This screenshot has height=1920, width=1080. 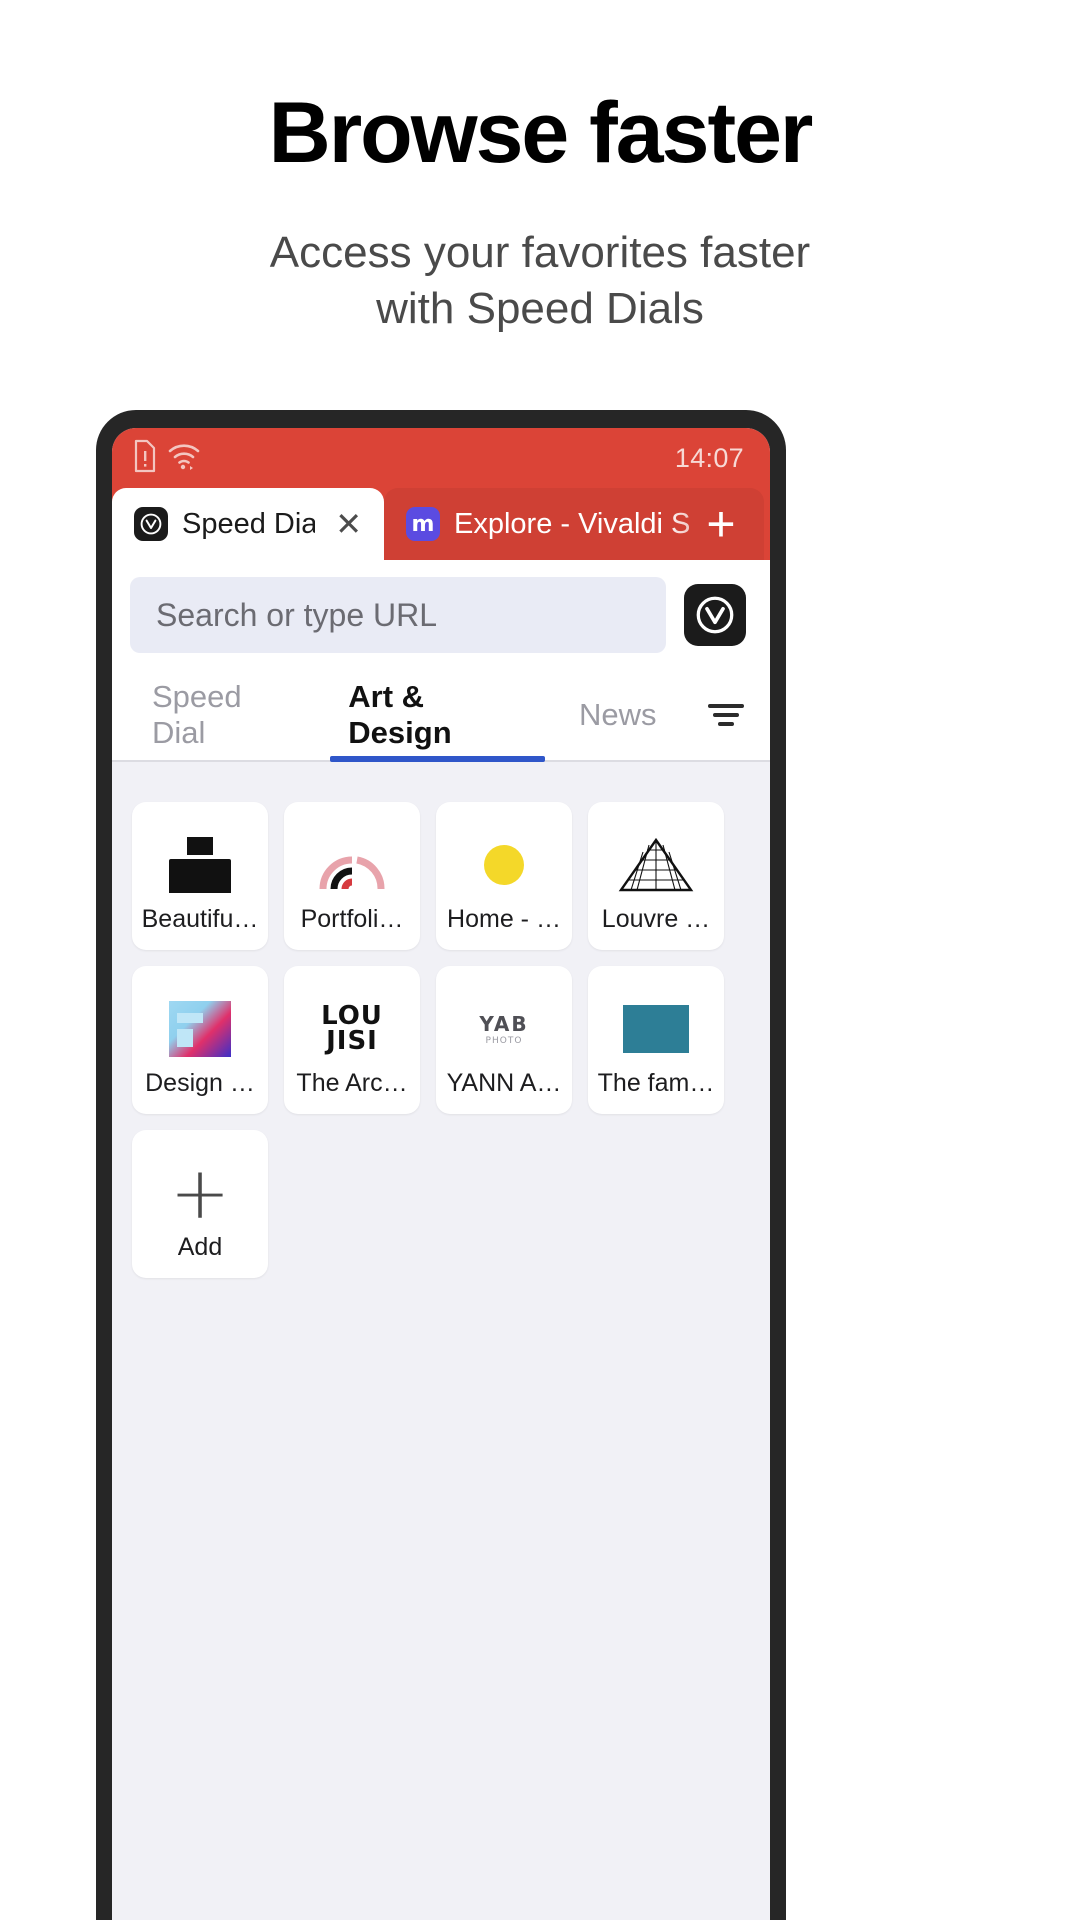 I want to click on tab-news: News, so click(x=618, y=715).